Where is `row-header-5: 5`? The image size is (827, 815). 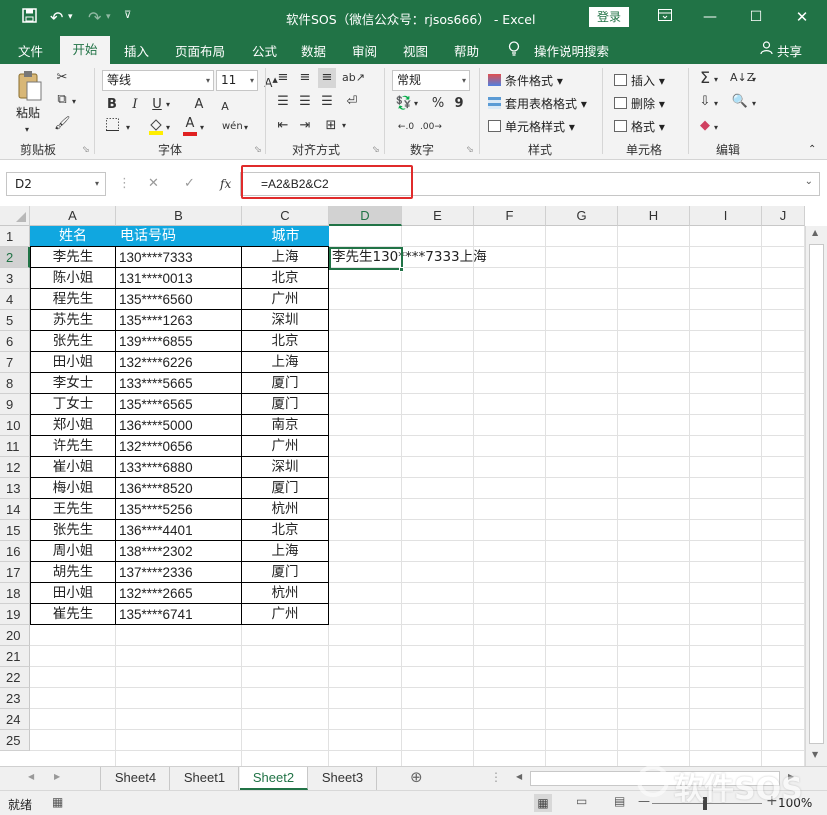
row-header-5: 5 is located at coordinates (15, 320).